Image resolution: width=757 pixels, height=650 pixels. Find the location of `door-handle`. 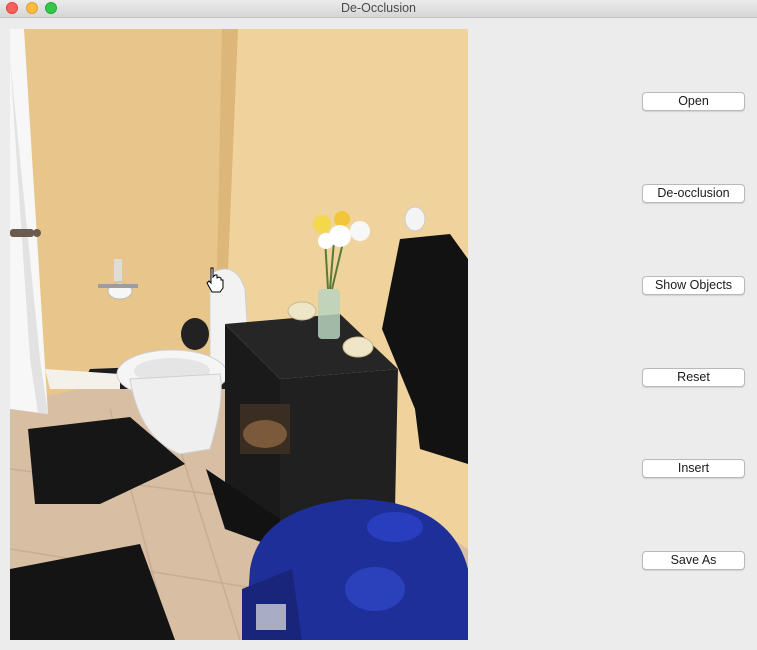

door-handle is located at coordinates (22, 233).